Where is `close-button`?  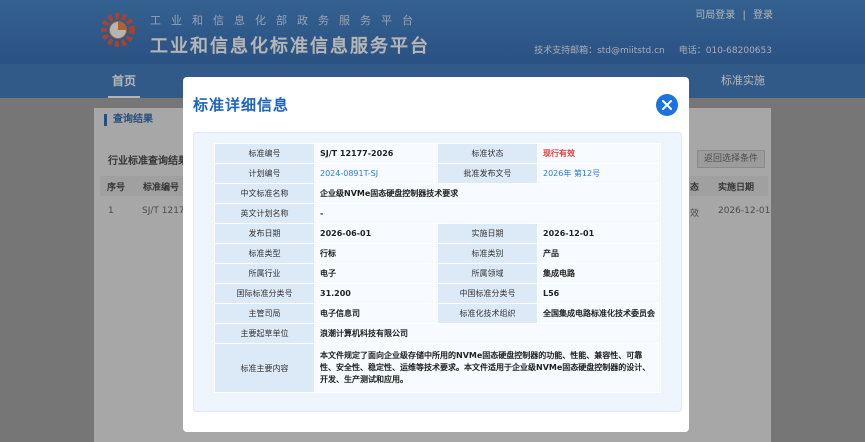
close-button is located at coordinates (667, 105).